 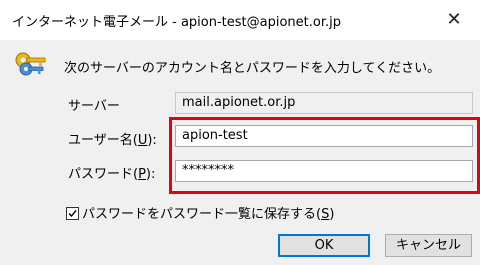 What do you see at coordinates (454, 20) in the screenshot?
I see `close-icon: ✕` at bounding box center [454, 20].